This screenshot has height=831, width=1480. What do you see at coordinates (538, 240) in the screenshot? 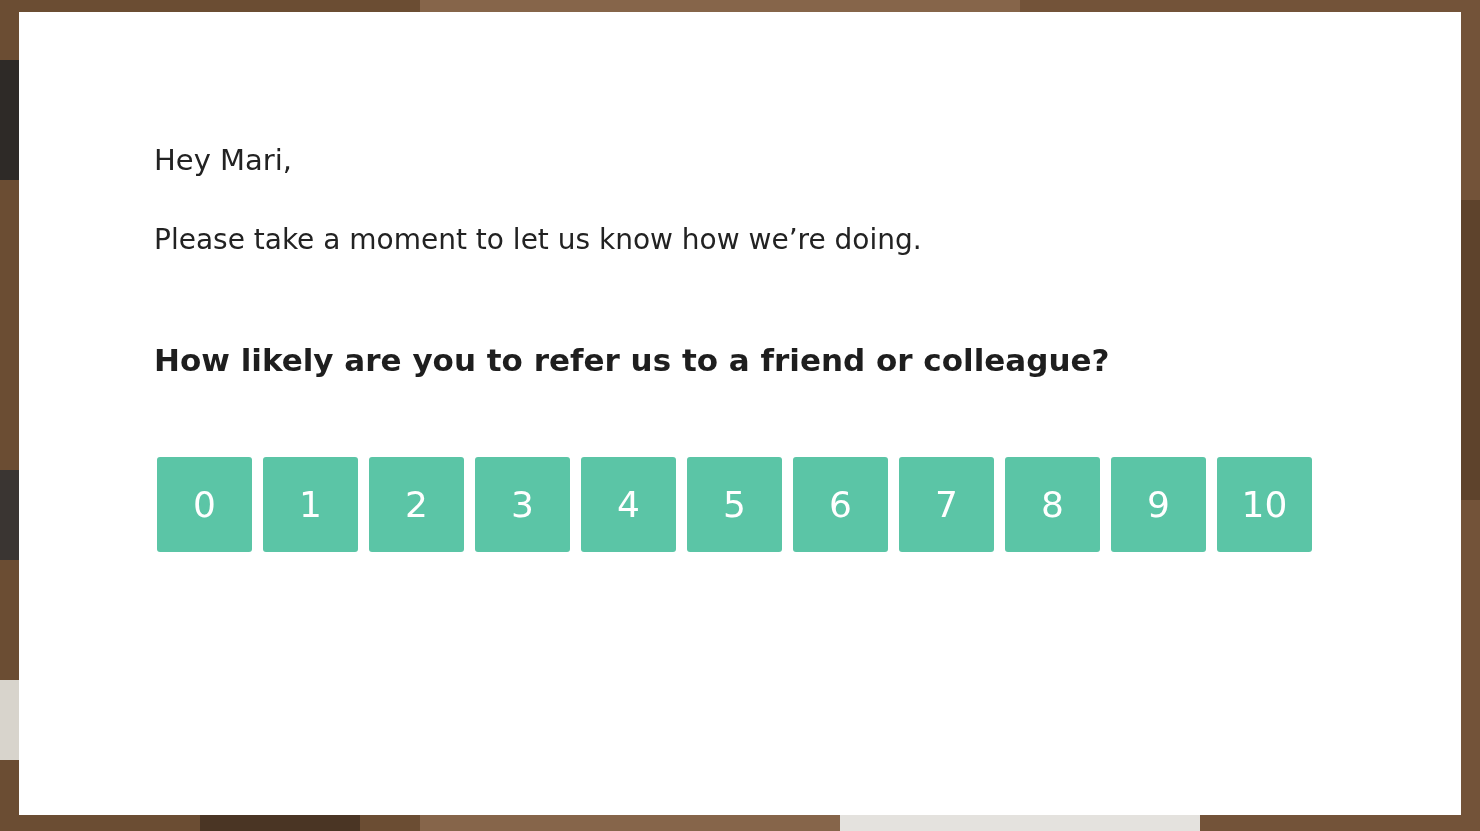
I see `message-text: Please take a moment to let us know how we’re doing.` at bounding box center [538, 240].